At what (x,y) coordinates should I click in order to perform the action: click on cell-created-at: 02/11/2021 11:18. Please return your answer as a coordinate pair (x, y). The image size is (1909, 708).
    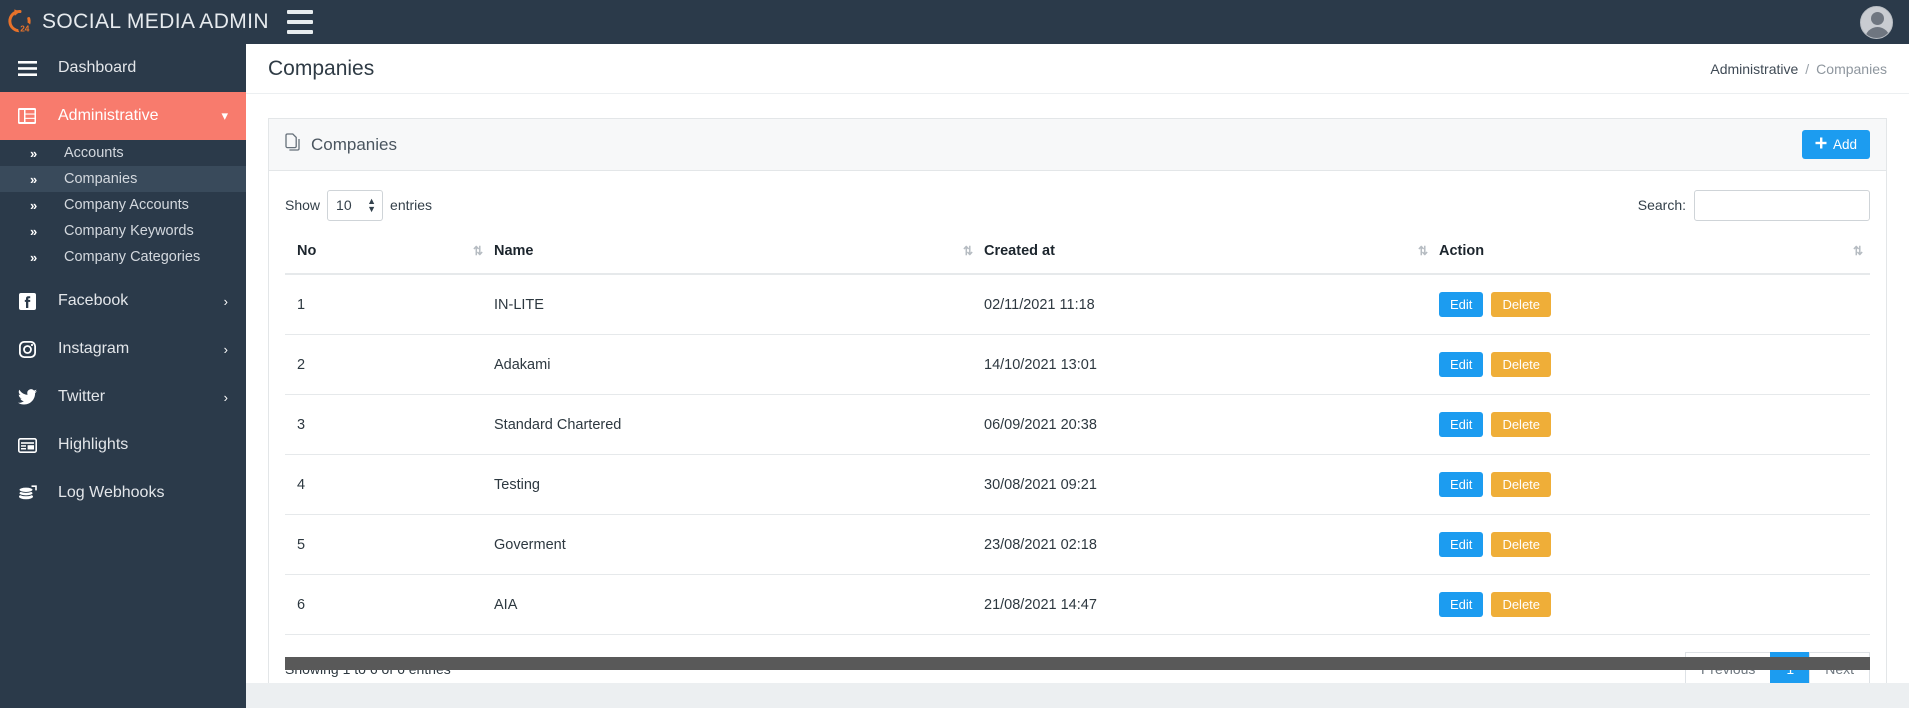
    Looking at the image, I should click on (1207, 304).